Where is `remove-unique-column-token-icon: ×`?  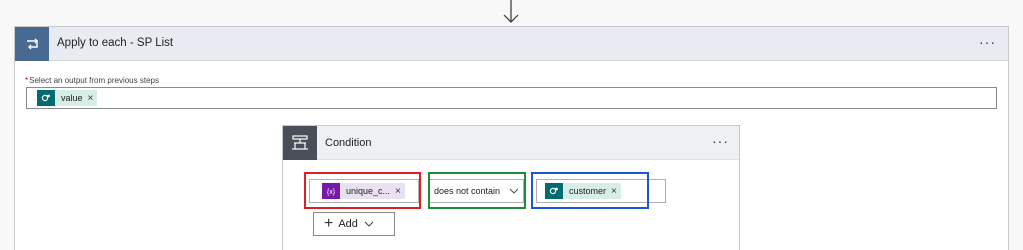
remove-unique-column-token-icon: × is located at coordinates (398, 191).